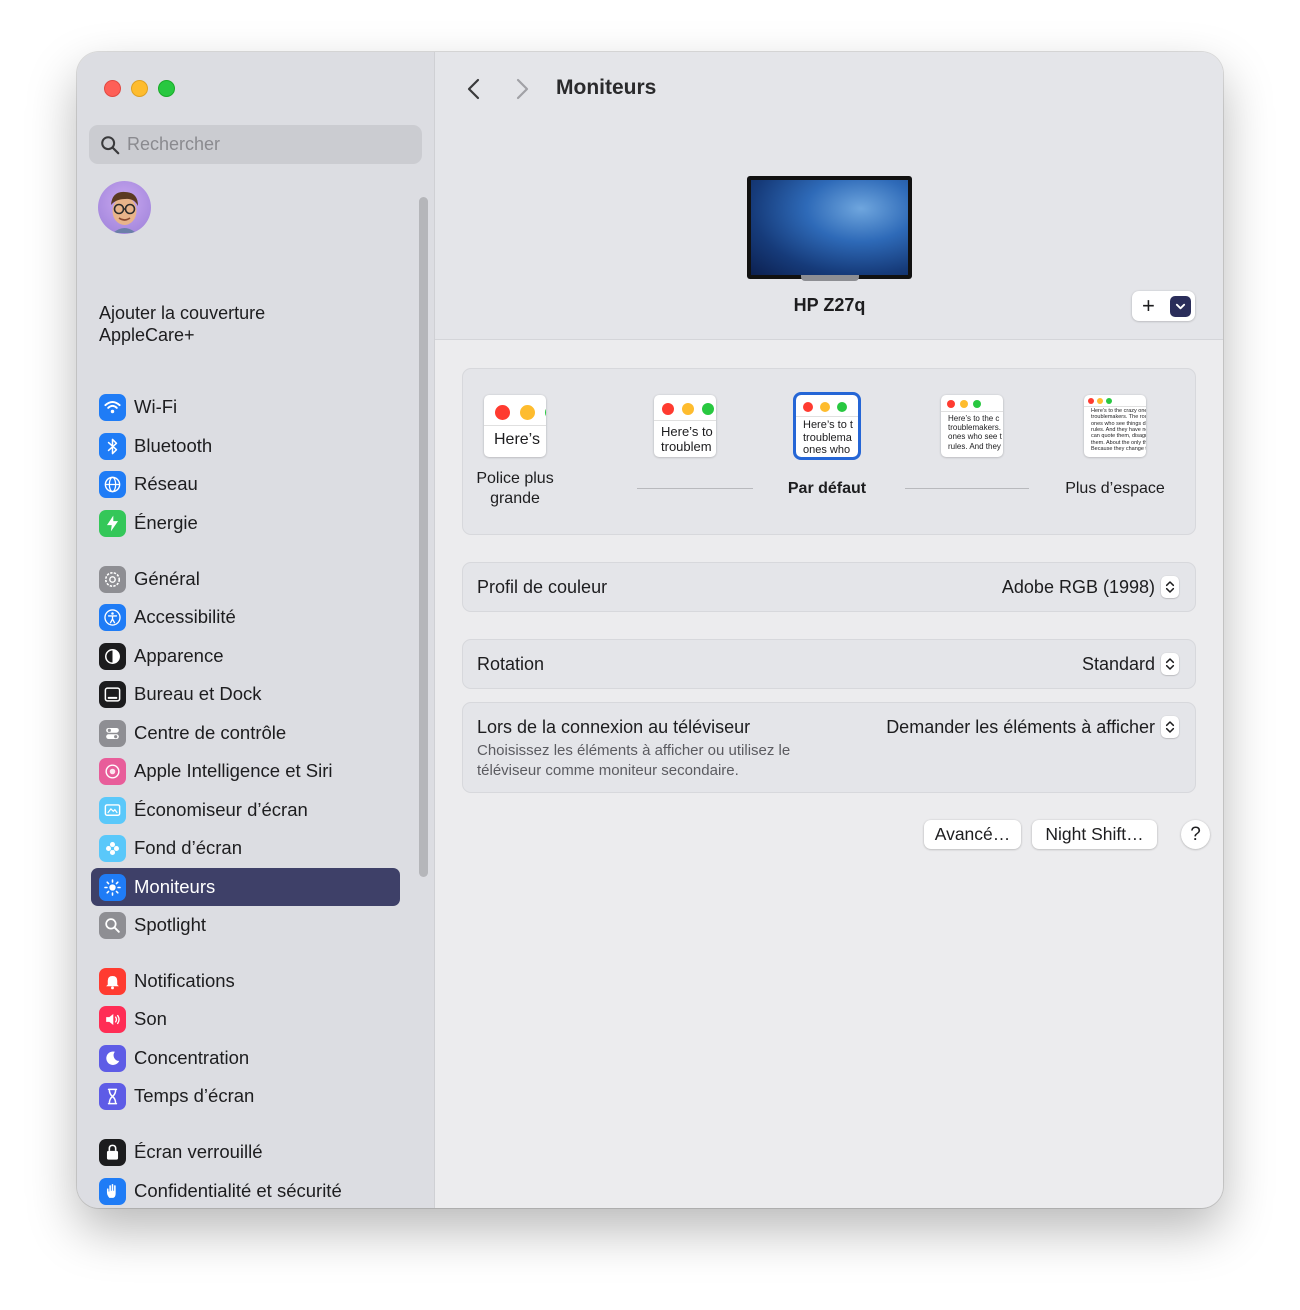  I want to click on sidebar-item-son: Son, so click(245, 1019).